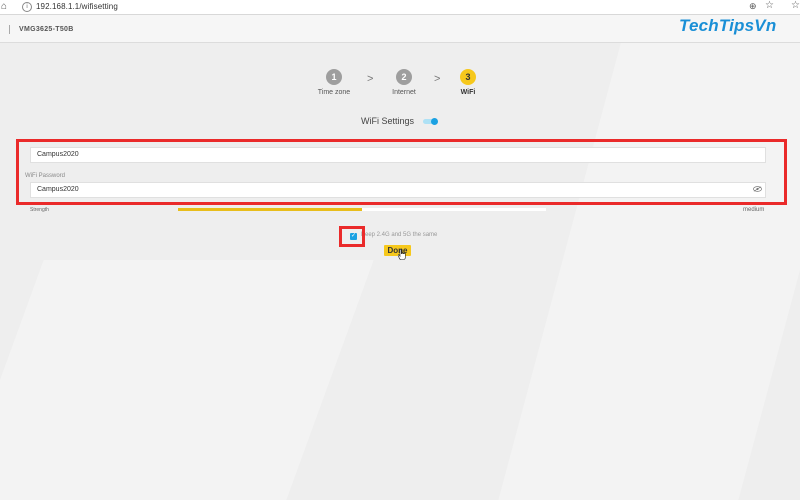 Image resolution: width=800 pixels, height=500 pixels. Describe the element at coordinates (46, 29) in the screenshot. I see `model-name: VMG3625-T50B` at that location.